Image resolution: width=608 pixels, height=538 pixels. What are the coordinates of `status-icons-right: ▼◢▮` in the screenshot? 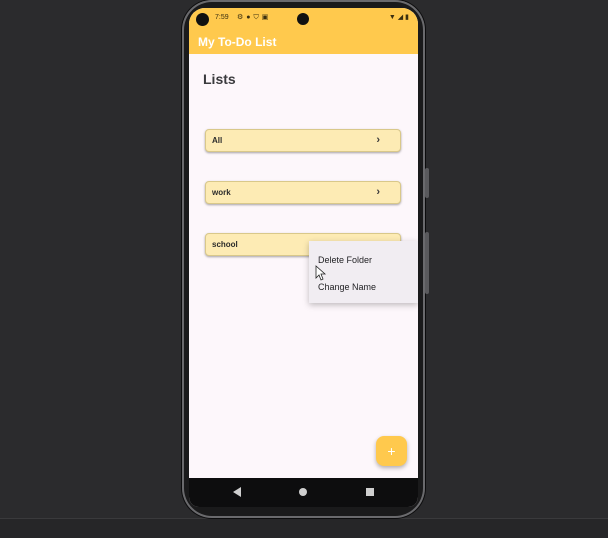 It's located at (400, 17).